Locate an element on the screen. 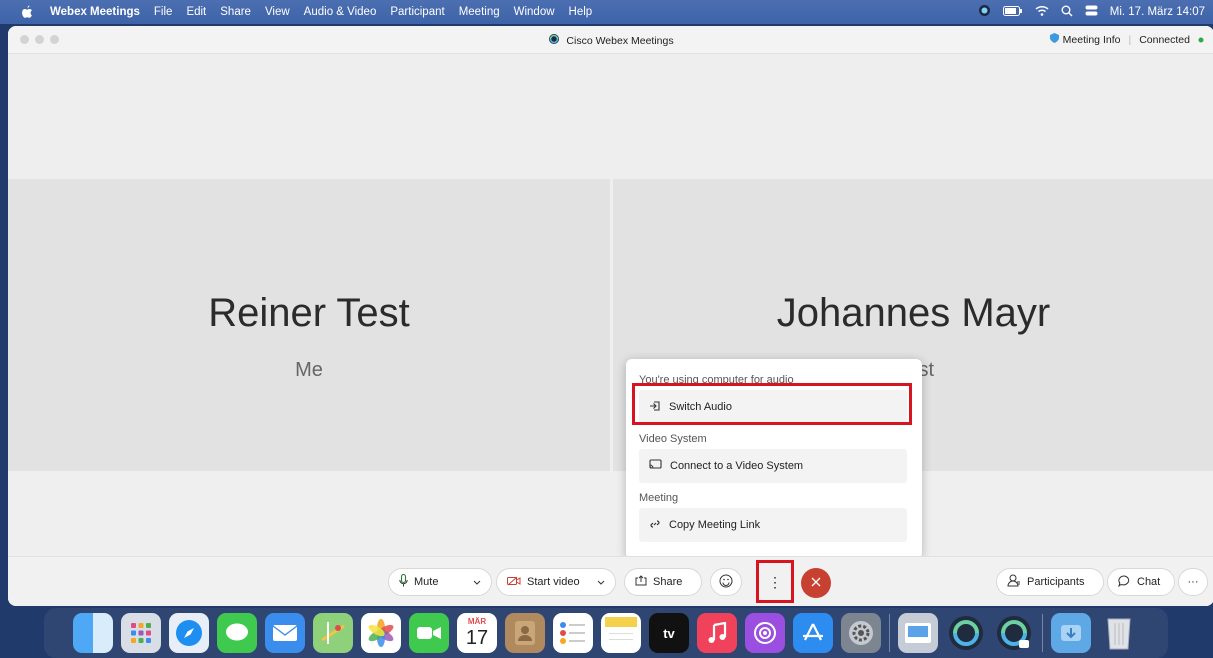 The width and height of the screenshot is (1213, 658). menu-edit: Edit is located at coordinates (196, 12).